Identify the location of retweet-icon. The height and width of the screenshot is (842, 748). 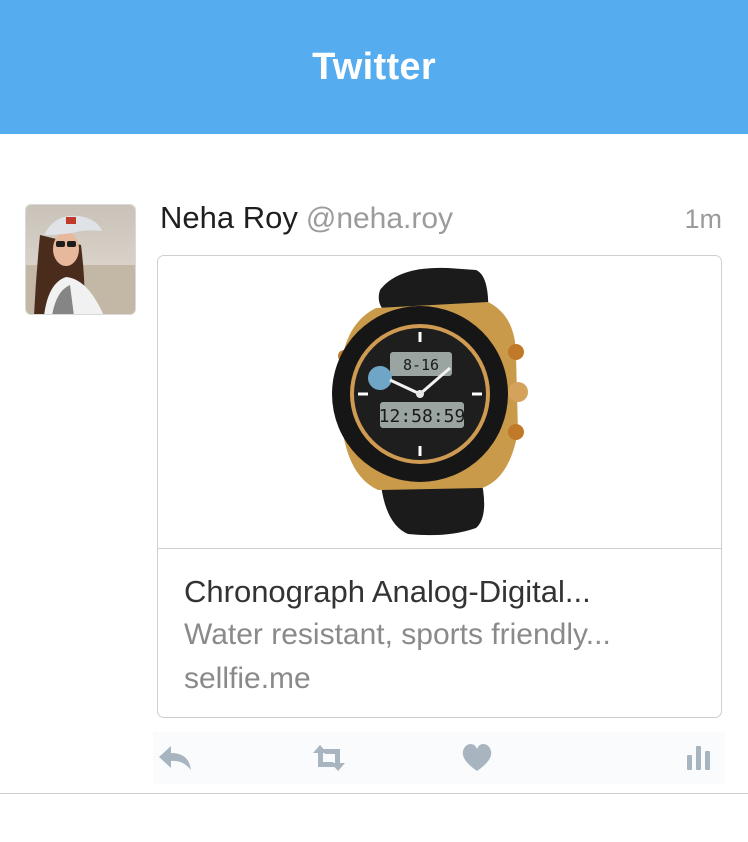
(329, 758).